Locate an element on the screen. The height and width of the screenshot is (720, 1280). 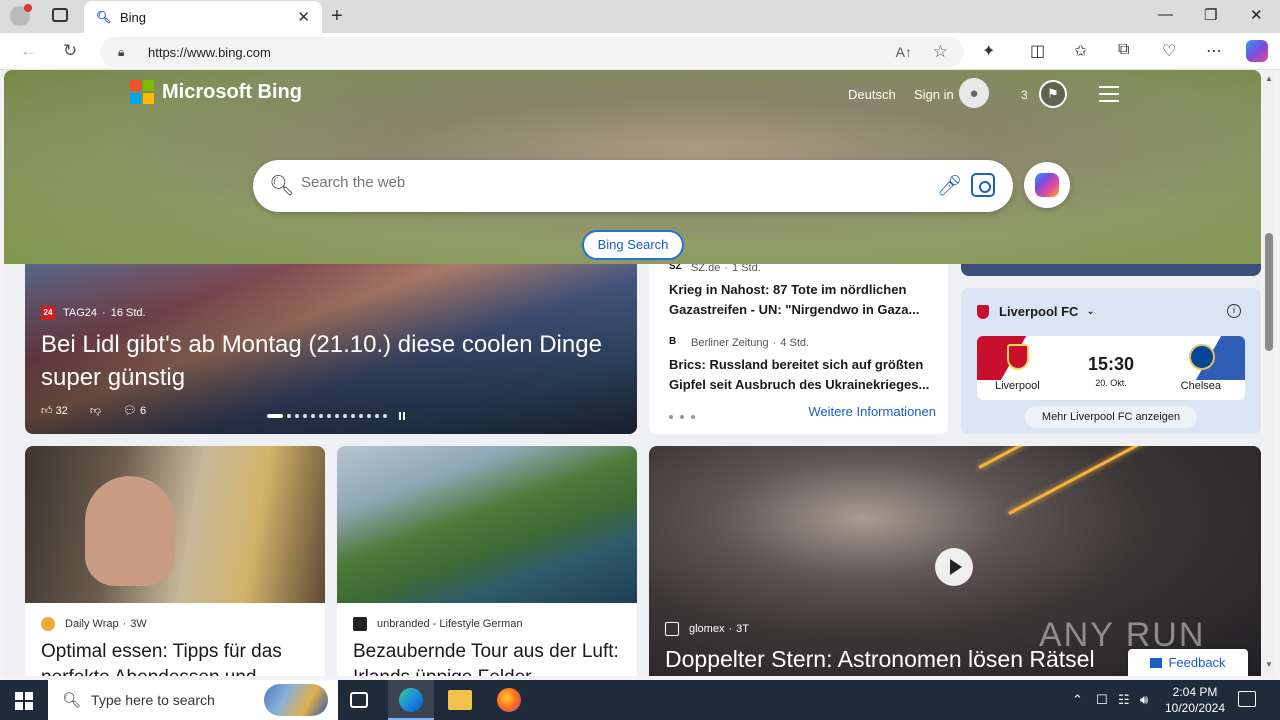
rewards-trophy-icon: ⚑ is located at coordinates (1053, 94).